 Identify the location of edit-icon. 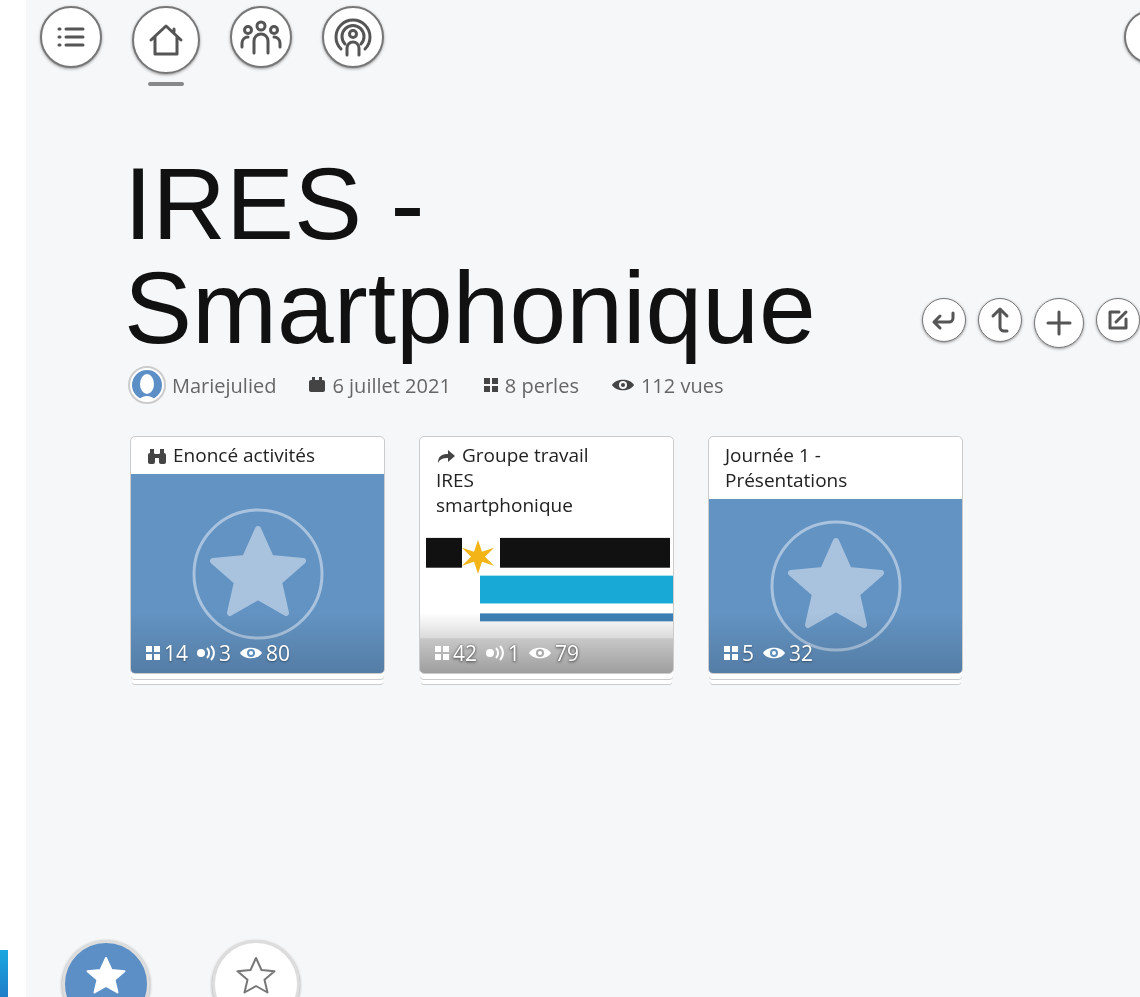
(1118, 320).